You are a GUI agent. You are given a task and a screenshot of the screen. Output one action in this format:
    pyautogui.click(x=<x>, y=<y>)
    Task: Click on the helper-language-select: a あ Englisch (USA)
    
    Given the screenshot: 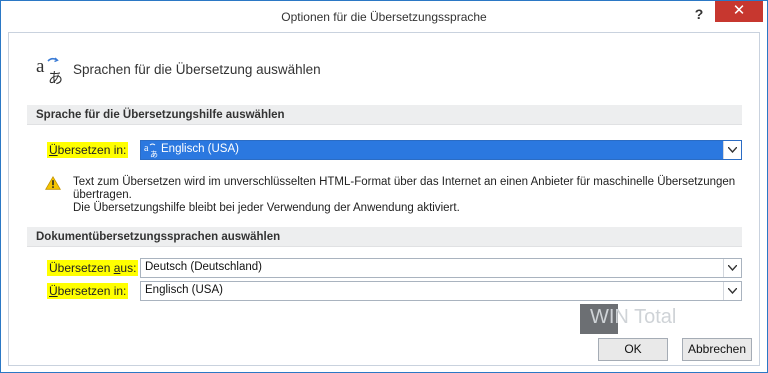 What is the action you would take?
    pyautogui.click(x=441, y=150)
    